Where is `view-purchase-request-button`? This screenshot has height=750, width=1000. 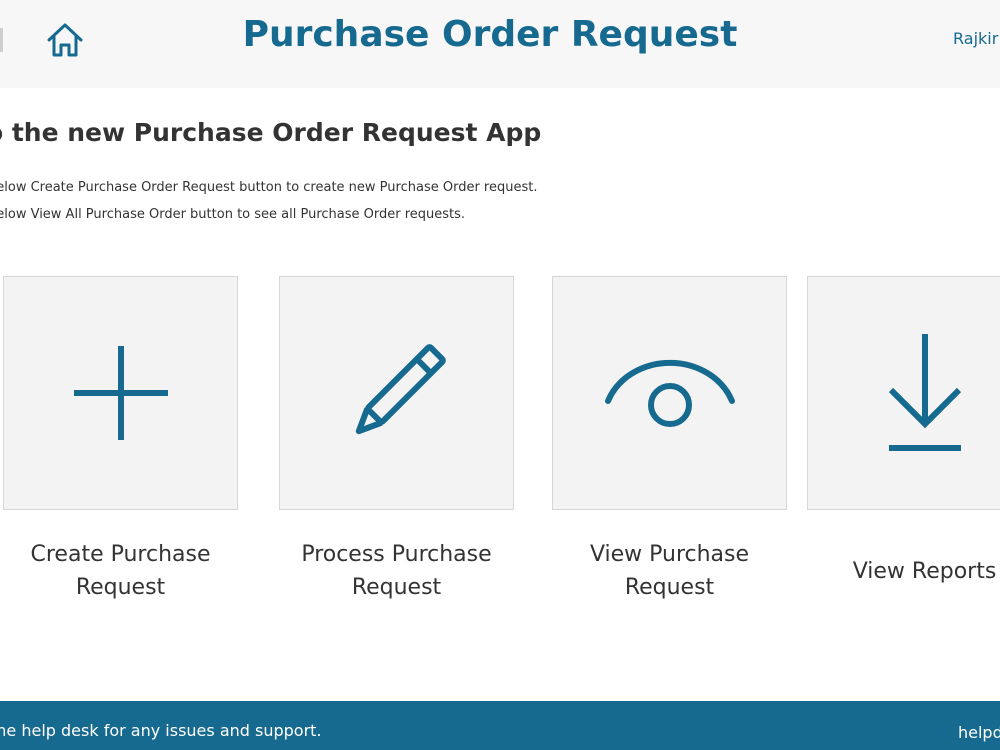
view-purchase-request-button is located at coordinates (669, 393).